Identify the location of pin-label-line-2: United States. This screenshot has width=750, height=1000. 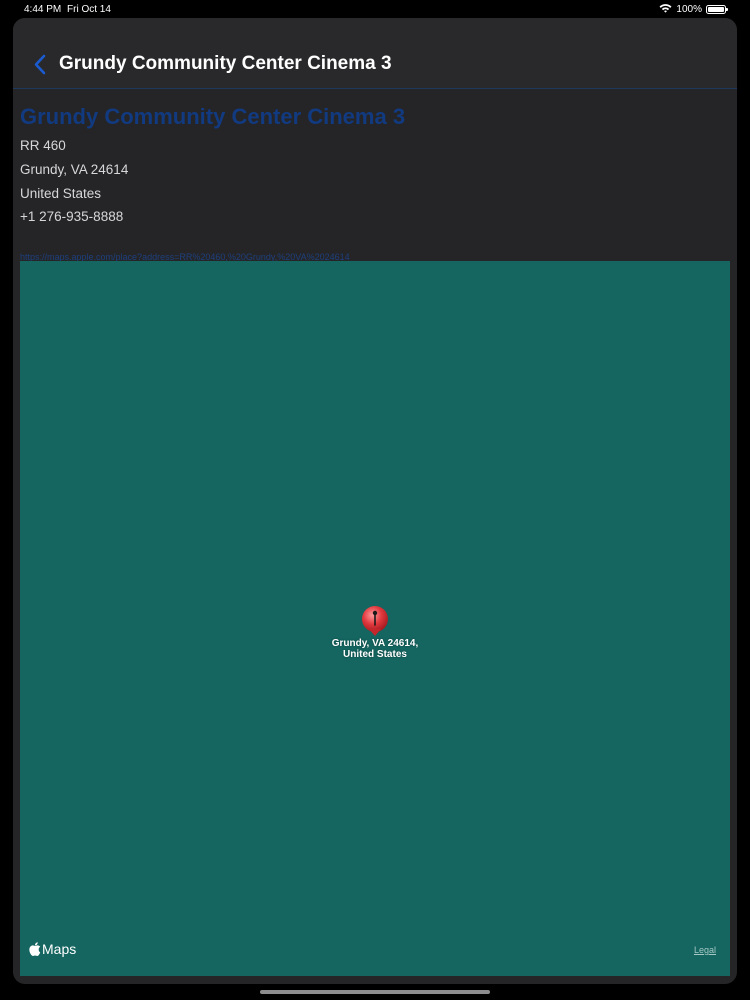
(375, 654).